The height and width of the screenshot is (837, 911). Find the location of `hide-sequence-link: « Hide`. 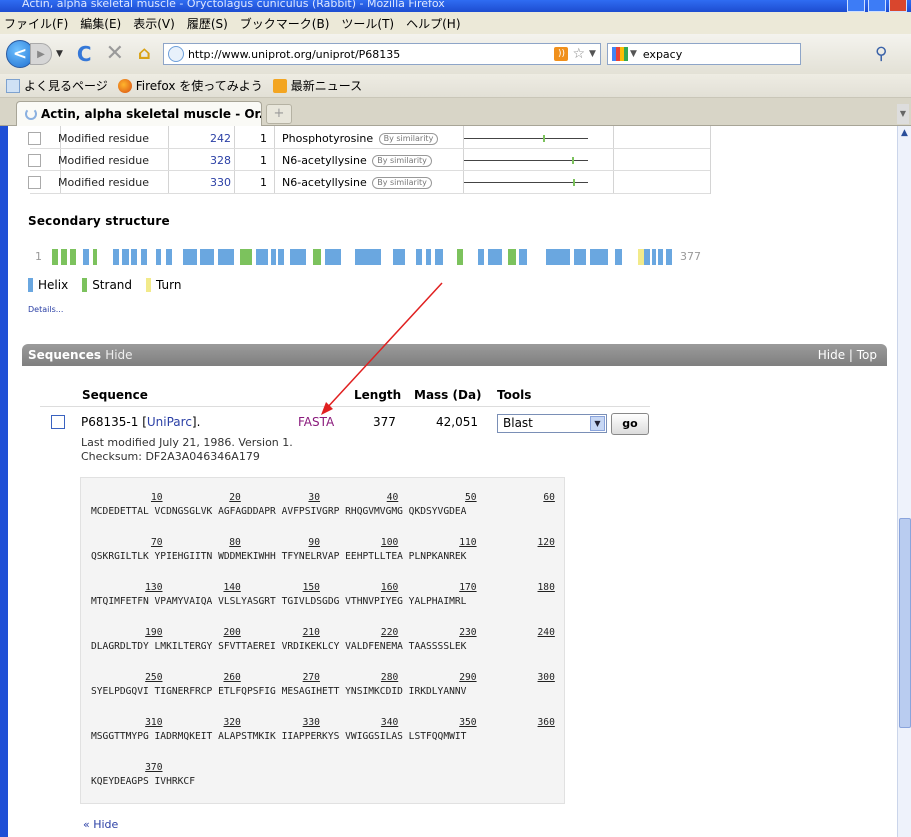

hide-sequence-link: « Hide is located at coordinates (100, 824).